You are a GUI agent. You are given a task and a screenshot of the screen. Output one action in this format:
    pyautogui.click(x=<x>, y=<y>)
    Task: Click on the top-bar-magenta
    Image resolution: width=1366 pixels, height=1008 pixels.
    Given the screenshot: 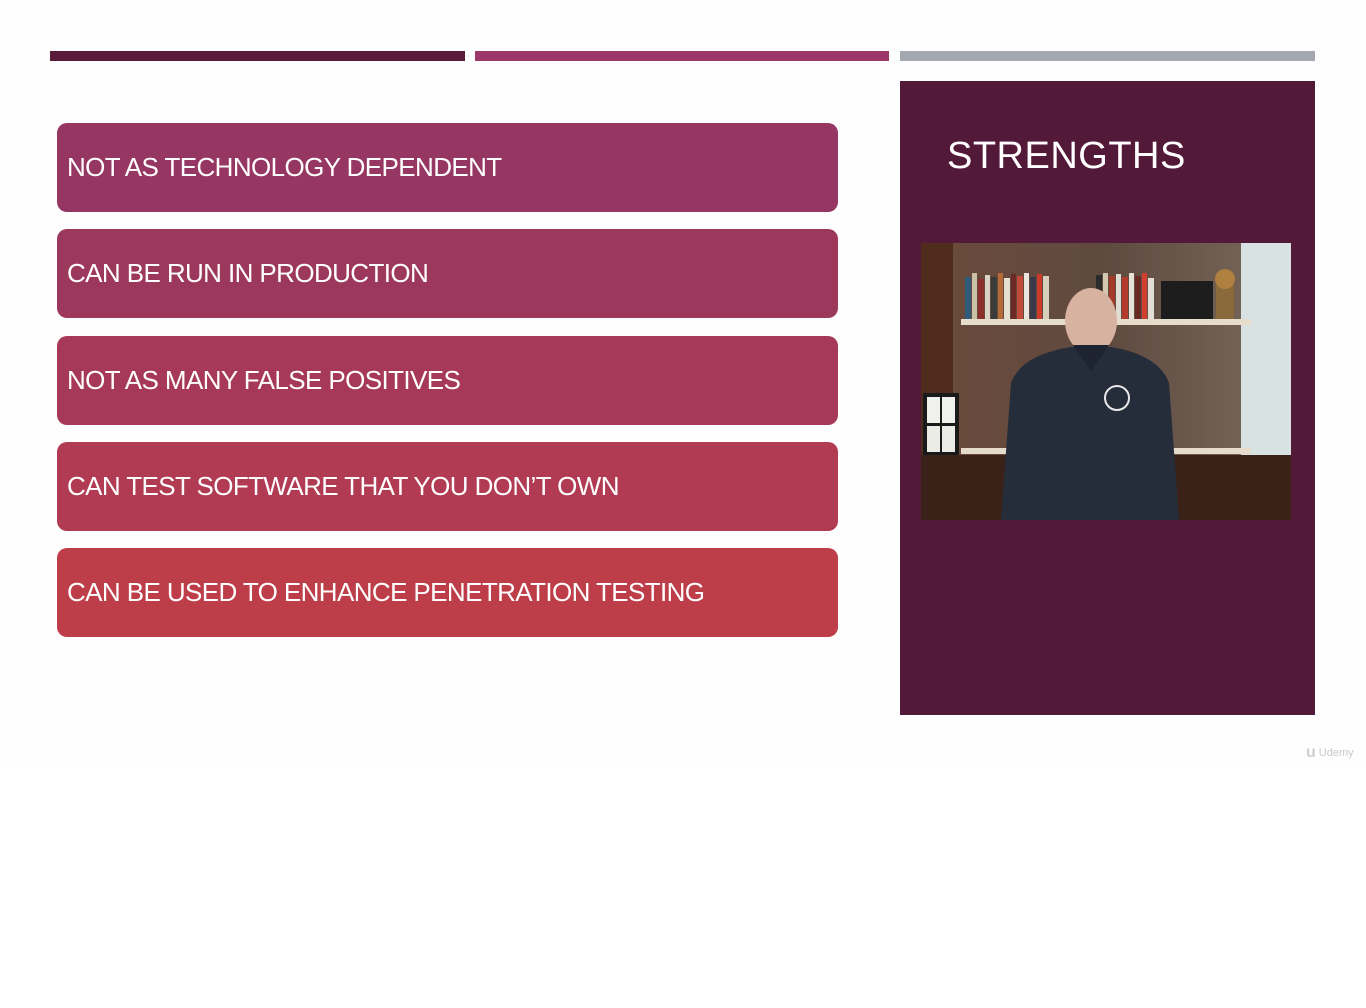 What is the action you would take?
    pyautogui.click(x=682, y=56)
    